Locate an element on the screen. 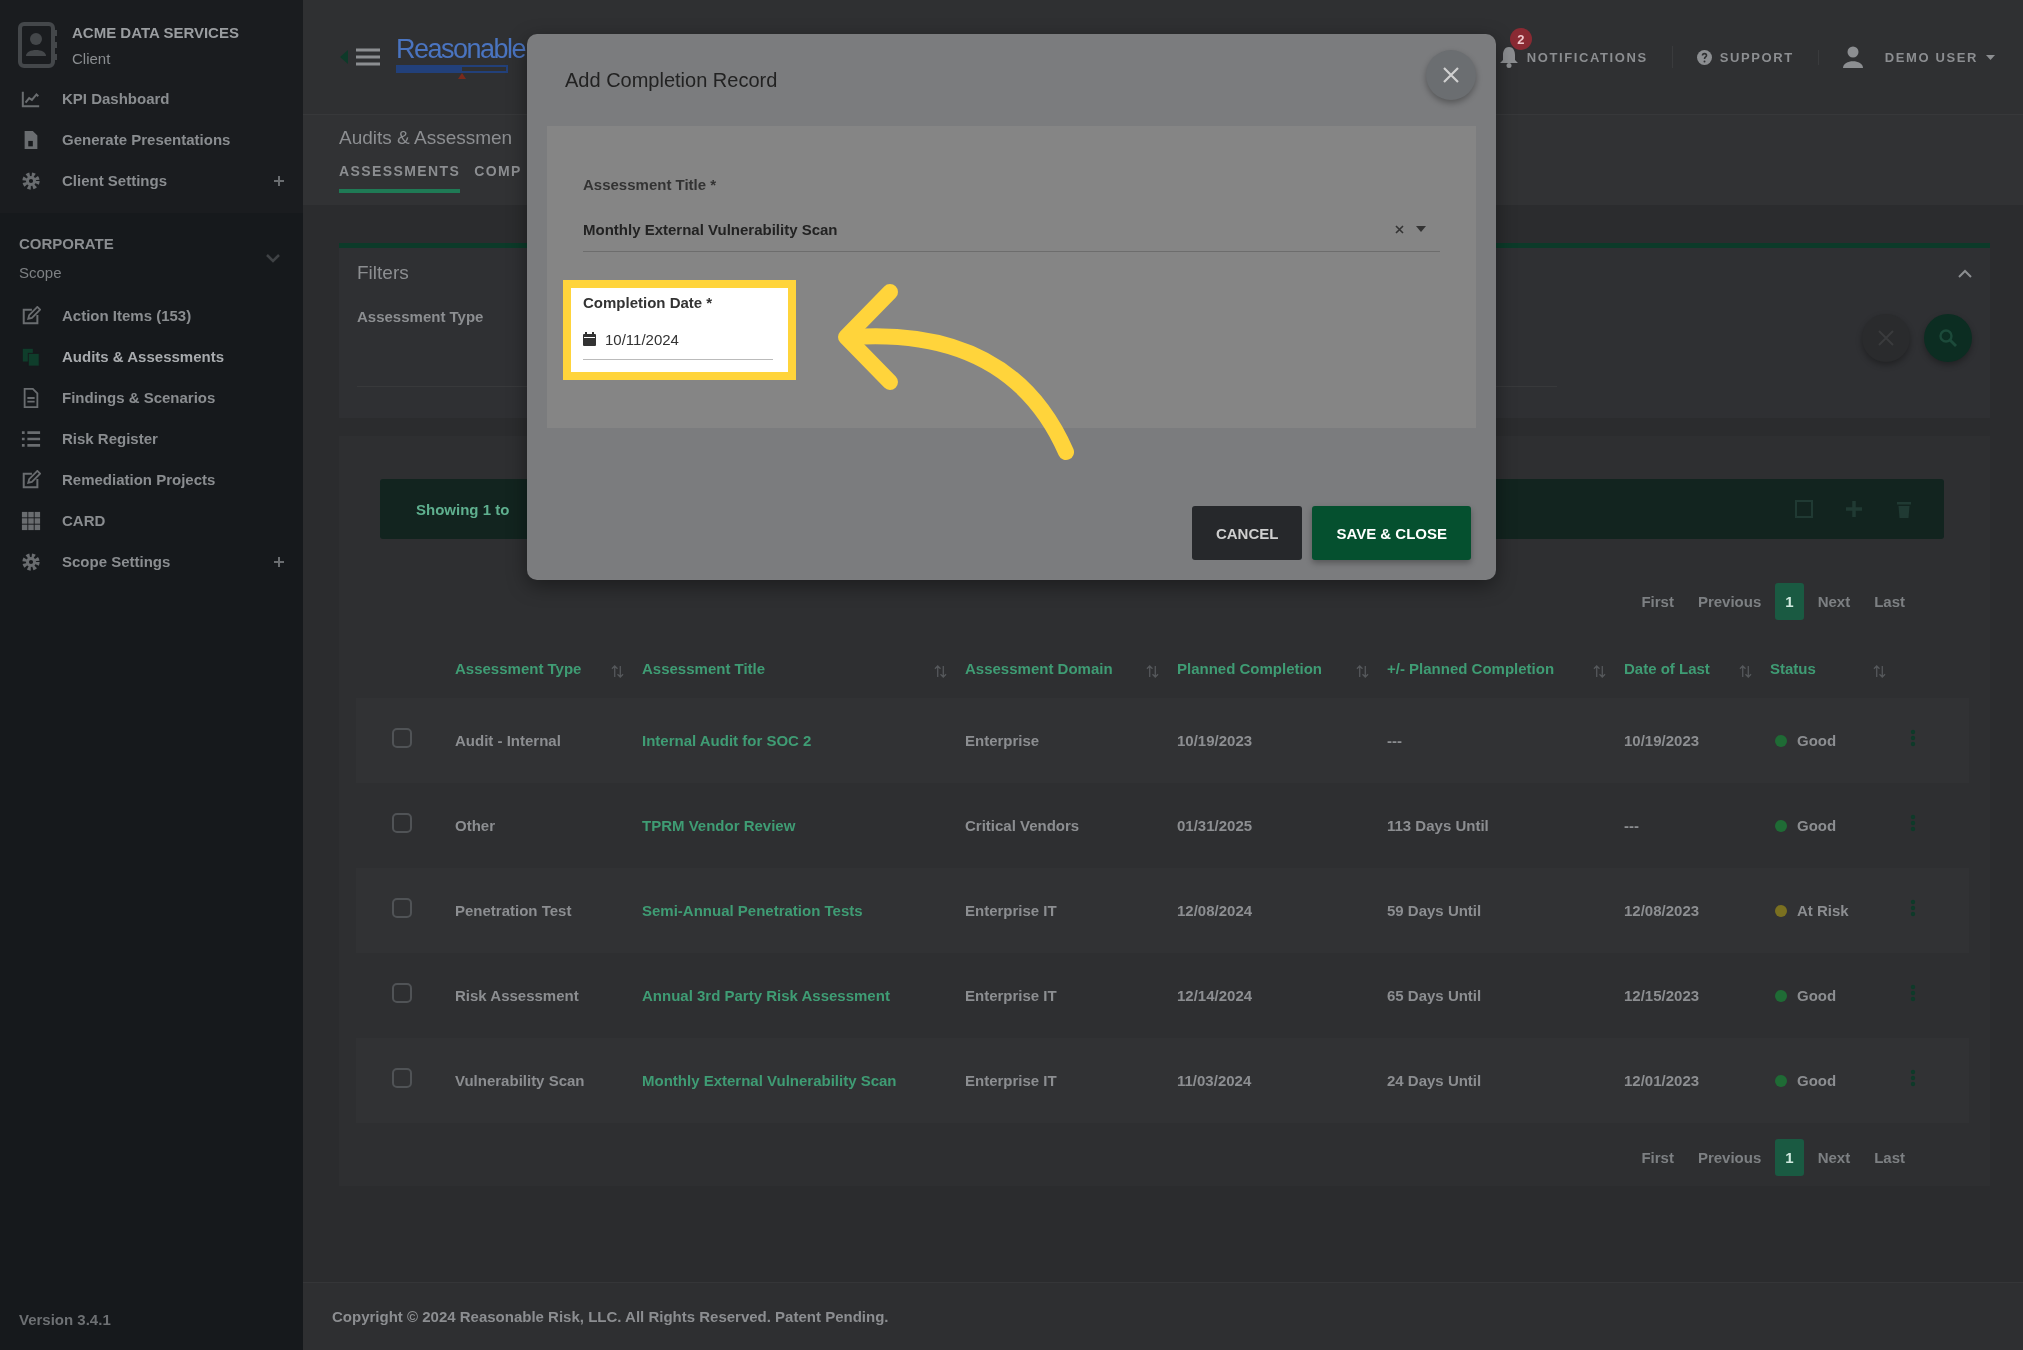 The image size is (2023, 1350). support-link: SUPPORT is located at coordinates (1756, 57).